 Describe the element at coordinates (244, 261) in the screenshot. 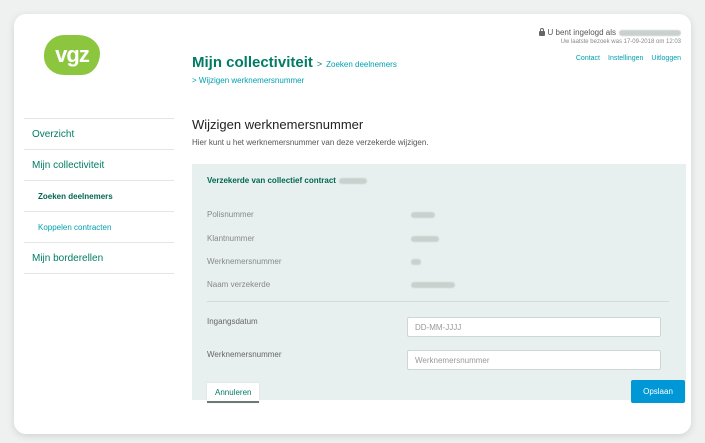

I see `info-label: Werknemersnummer` at that location.